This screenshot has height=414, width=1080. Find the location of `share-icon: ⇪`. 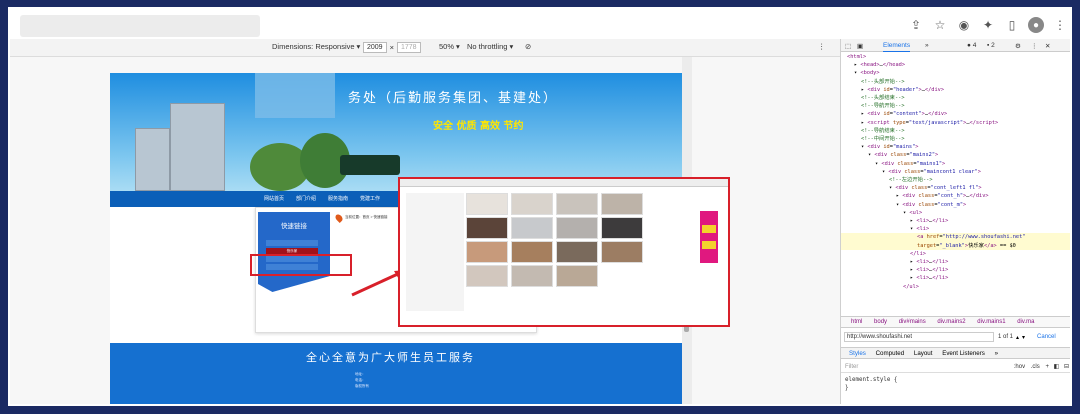

share-icon: ⇪ is located at coordinates (916, 25).